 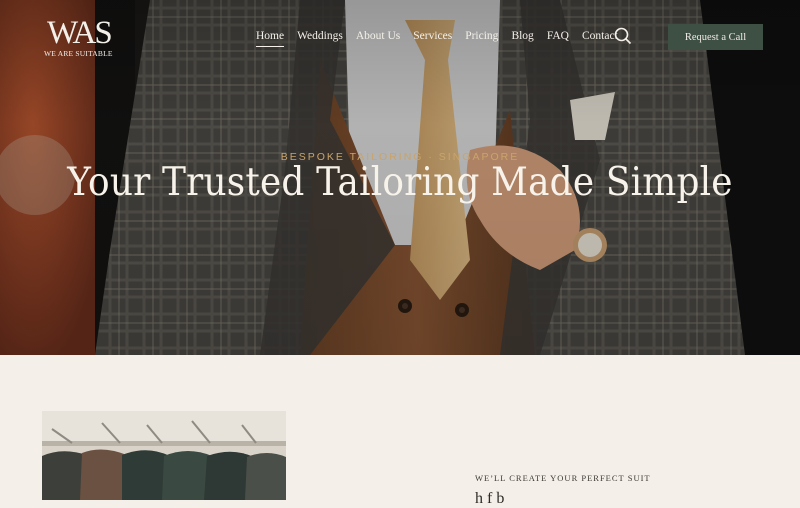 I want to click on nav-faq: FAQ, so click(x=558, y=38).